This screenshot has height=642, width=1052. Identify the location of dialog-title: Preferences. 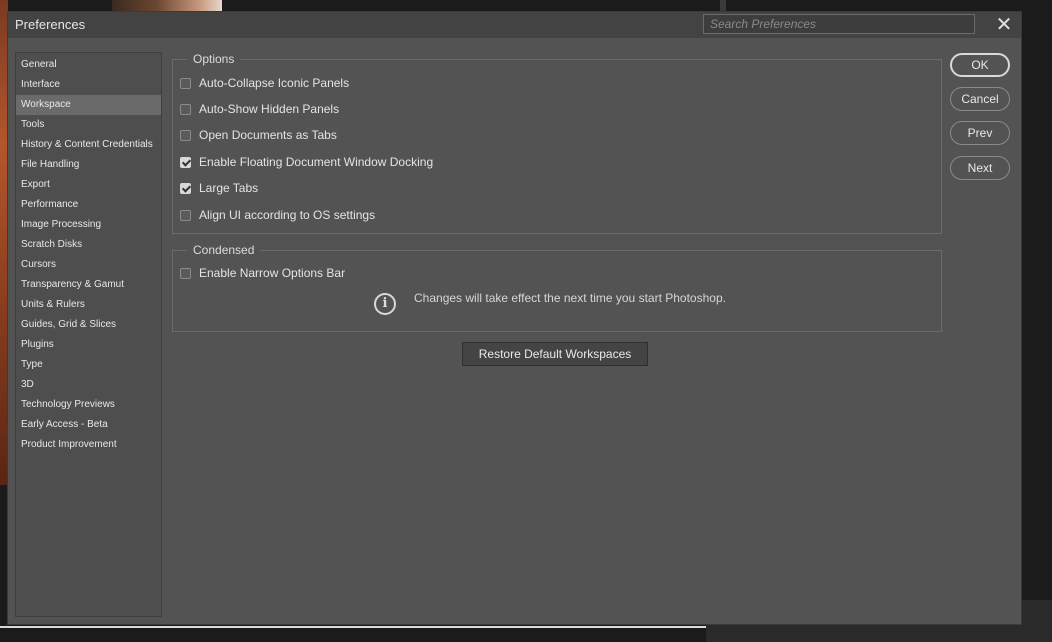
(50, 24).